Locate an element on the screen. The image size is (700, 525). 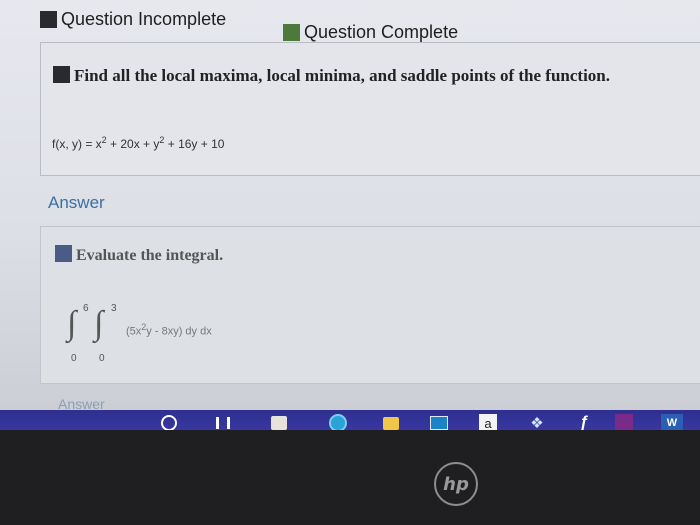
legend-complete: Question Complete is located at coordinates (370, 32).